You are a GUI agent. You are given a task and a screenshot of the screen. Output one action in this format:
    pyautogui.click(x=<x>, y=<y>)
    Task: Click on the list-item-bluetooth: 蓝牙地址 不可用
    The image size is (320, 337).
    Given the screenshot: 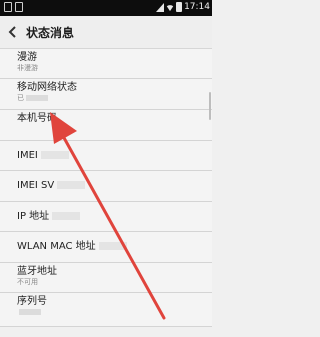 What is the action you would take?
    pyautogui.click(x=106, y=278)
    